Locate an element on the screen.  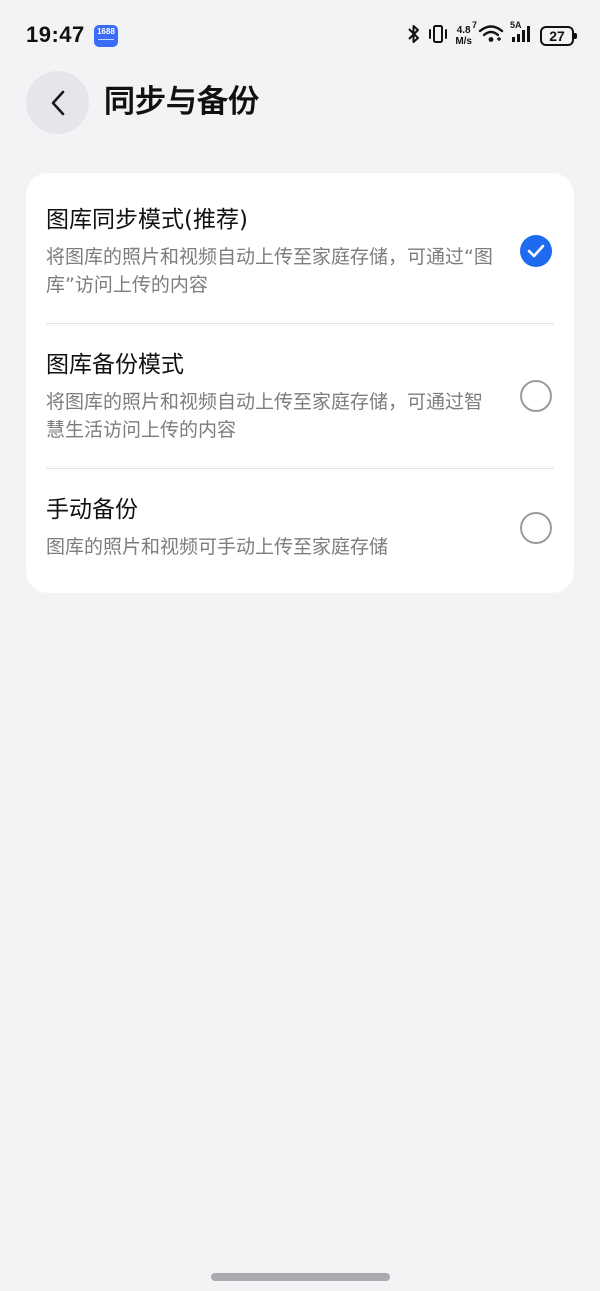
status-icons: 4.8 M/s 7 5A 27 is located at coordinates (492, 35).